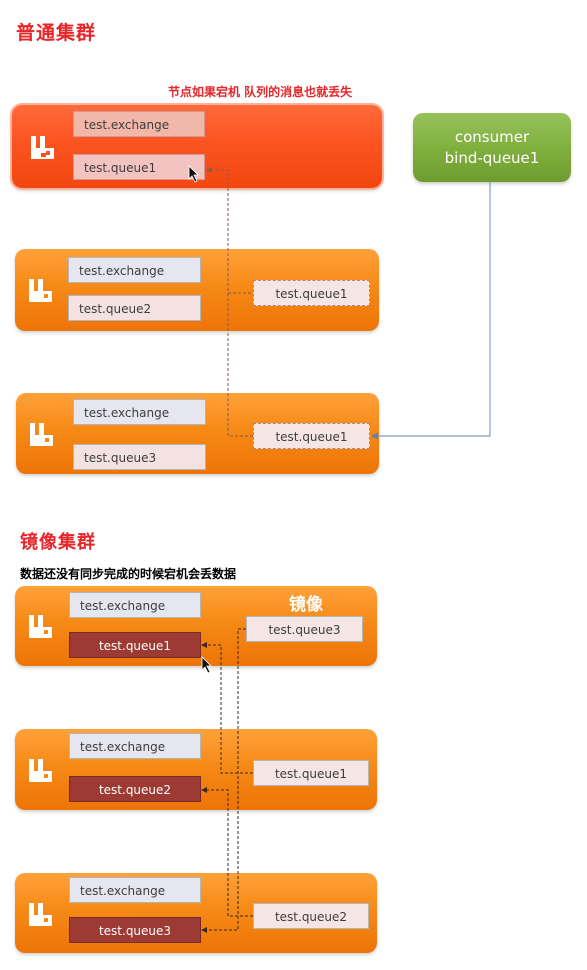 The image size is (587, 970). Describe the element at coordinates (431, 309) in the screenshot. I see `consumer-binding-line` at that location.